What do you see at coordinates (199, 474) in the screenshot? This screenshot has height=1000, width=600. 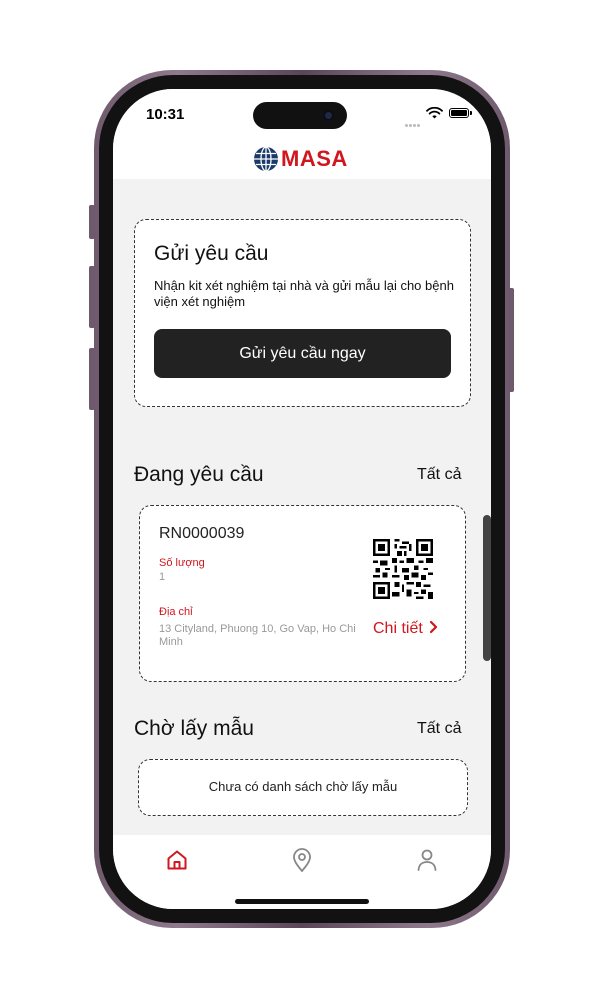 I see `pending-section-title: Đang yêu cầu` at bounding box center [199, 474].